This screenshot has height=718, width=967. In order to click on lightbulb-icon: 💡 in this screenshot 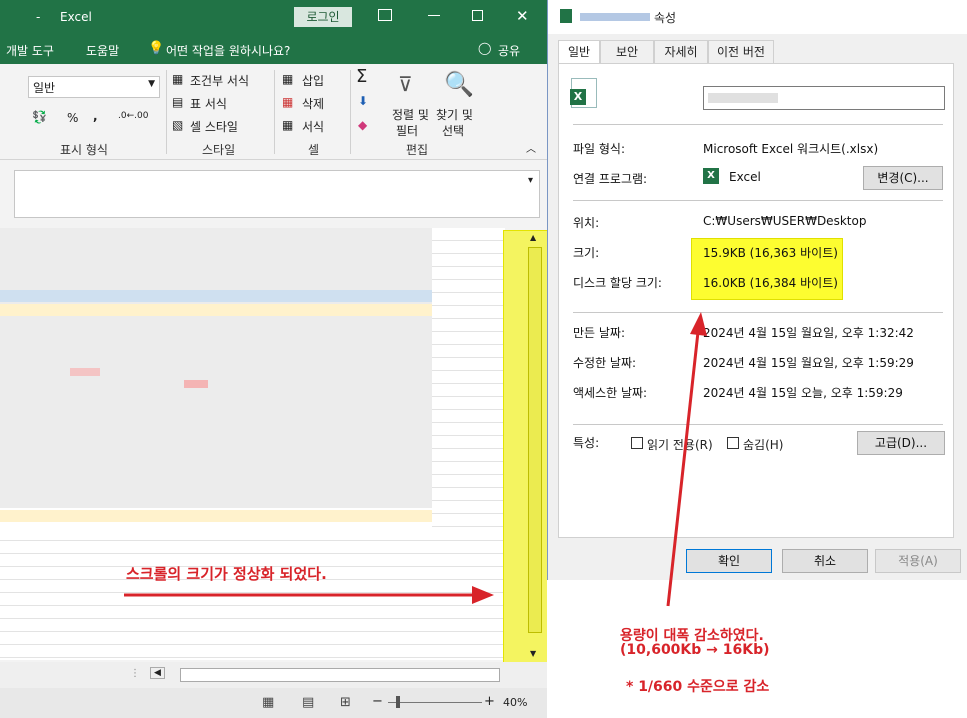, I will do `click(156, 48)`.